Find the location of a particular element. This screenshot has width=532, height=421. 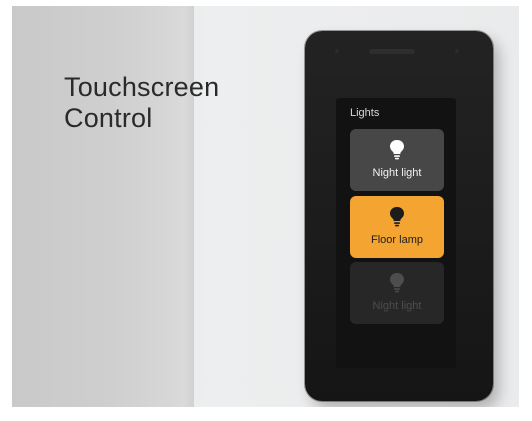

tile-label: Floor lamp is located at coordinates (397, 240).